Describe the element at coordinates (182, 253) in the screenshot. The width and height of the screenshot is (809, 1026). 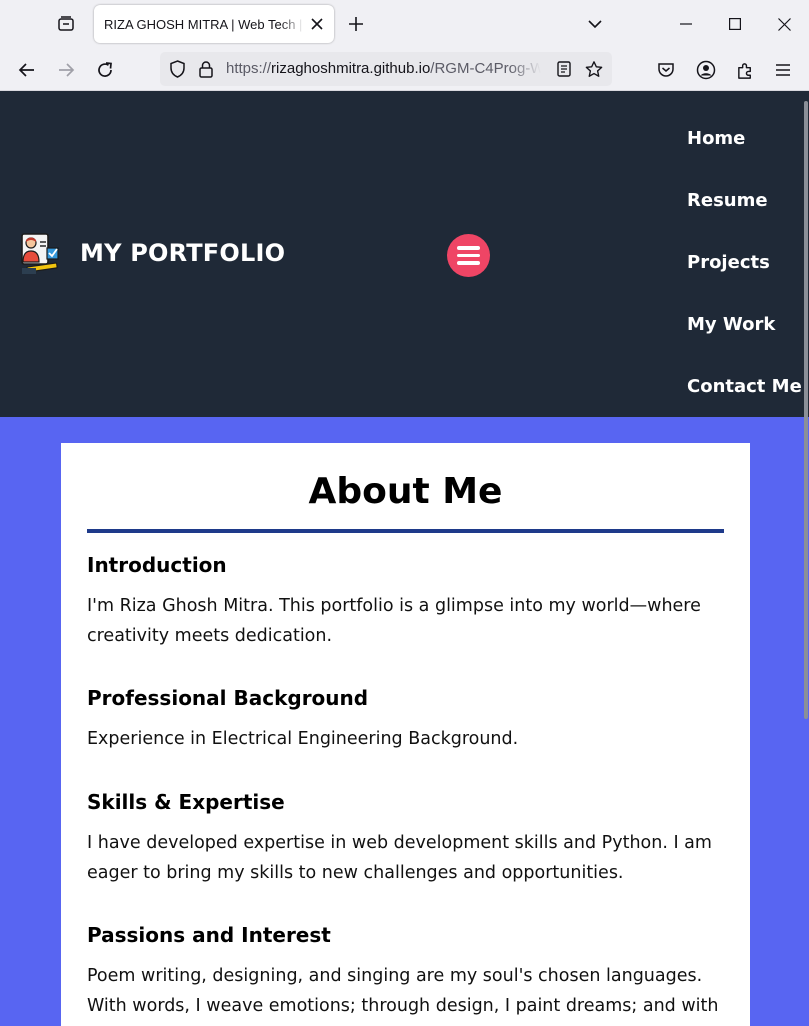
I see `site-title: MY PORTFOLIO` at that location.